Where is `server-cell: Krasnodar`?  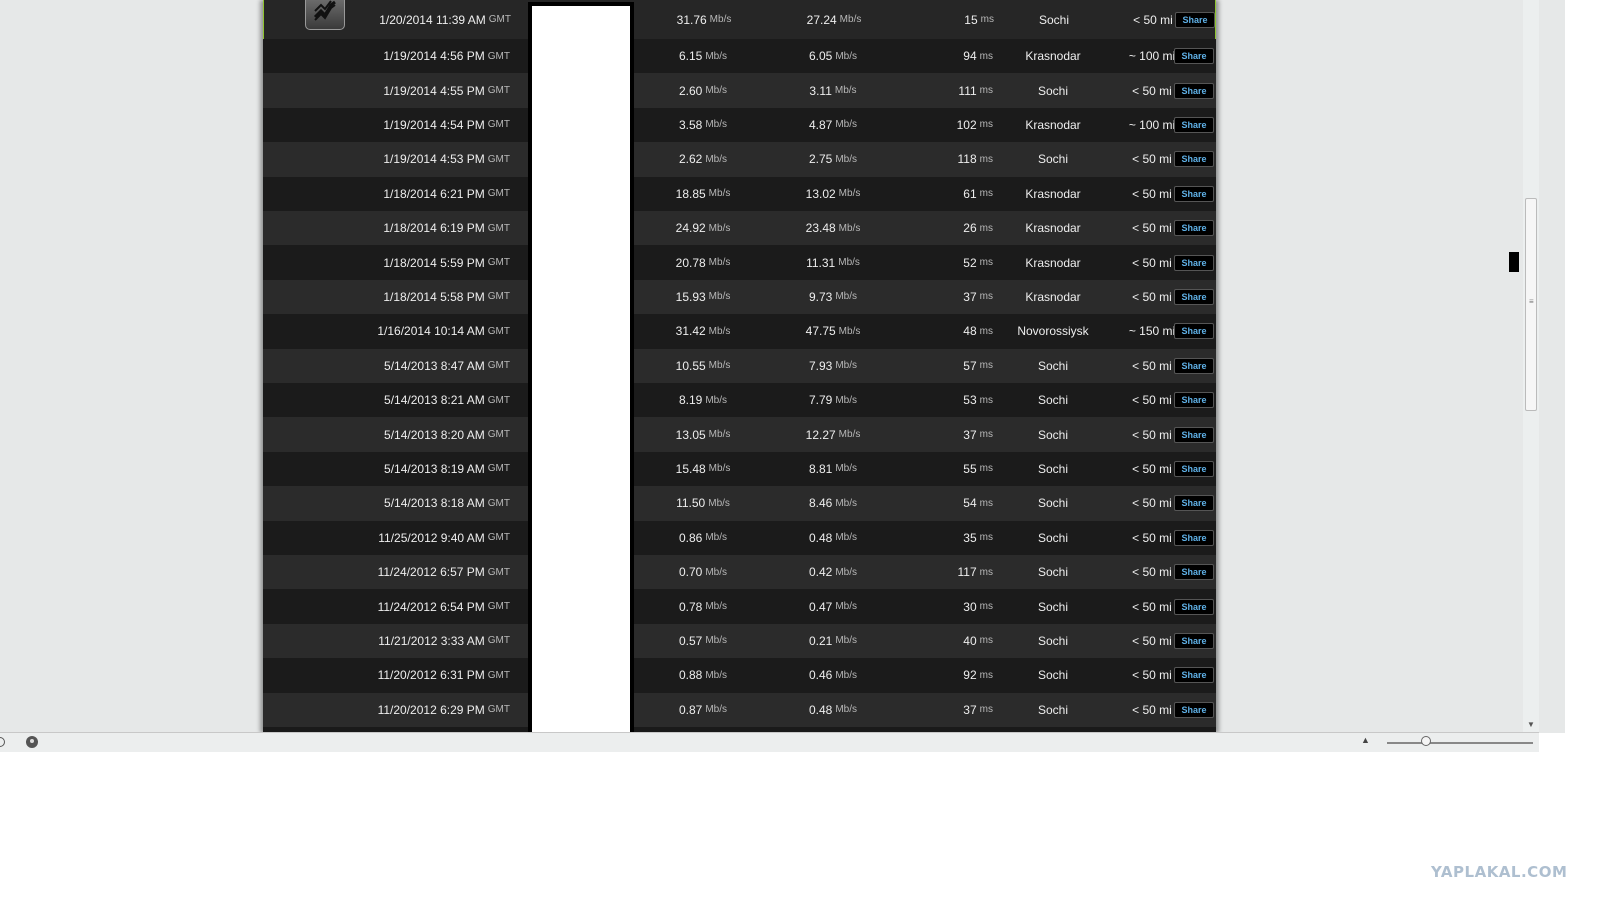 server-cell: Krasnodar is located at coordinates (1053, 56).